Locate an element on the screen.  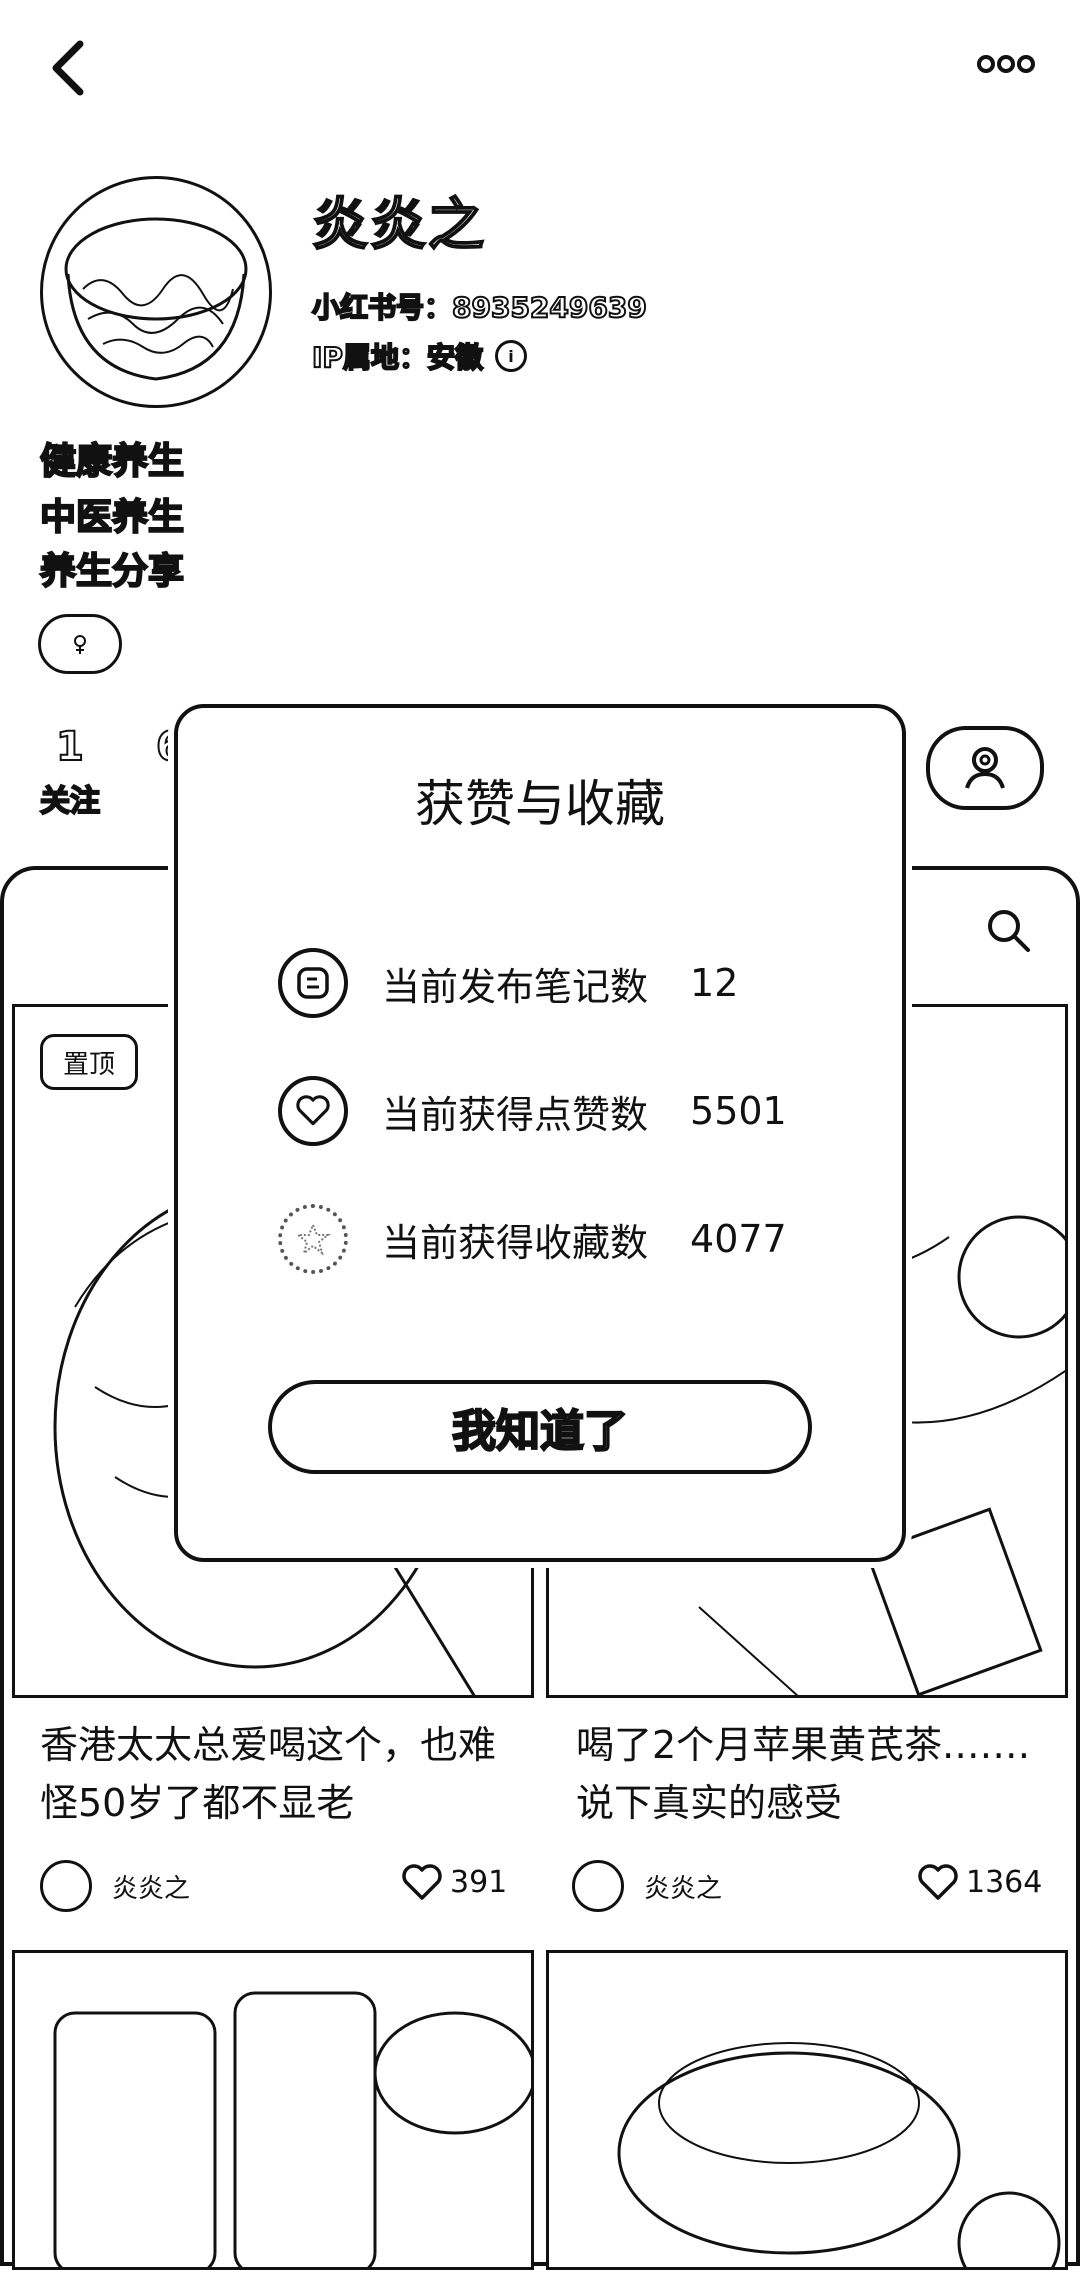
back-button is located at coordinates (70, 68).